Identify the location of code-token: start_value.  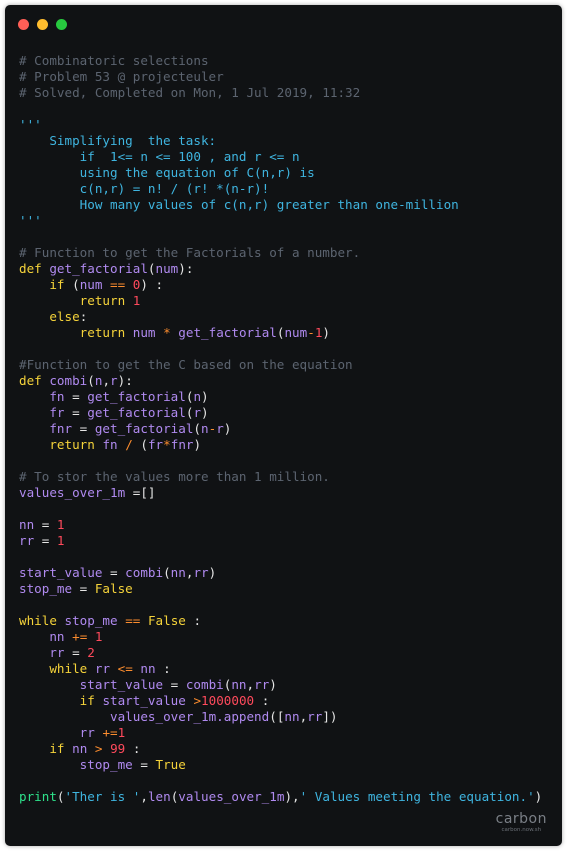
(144, 700).